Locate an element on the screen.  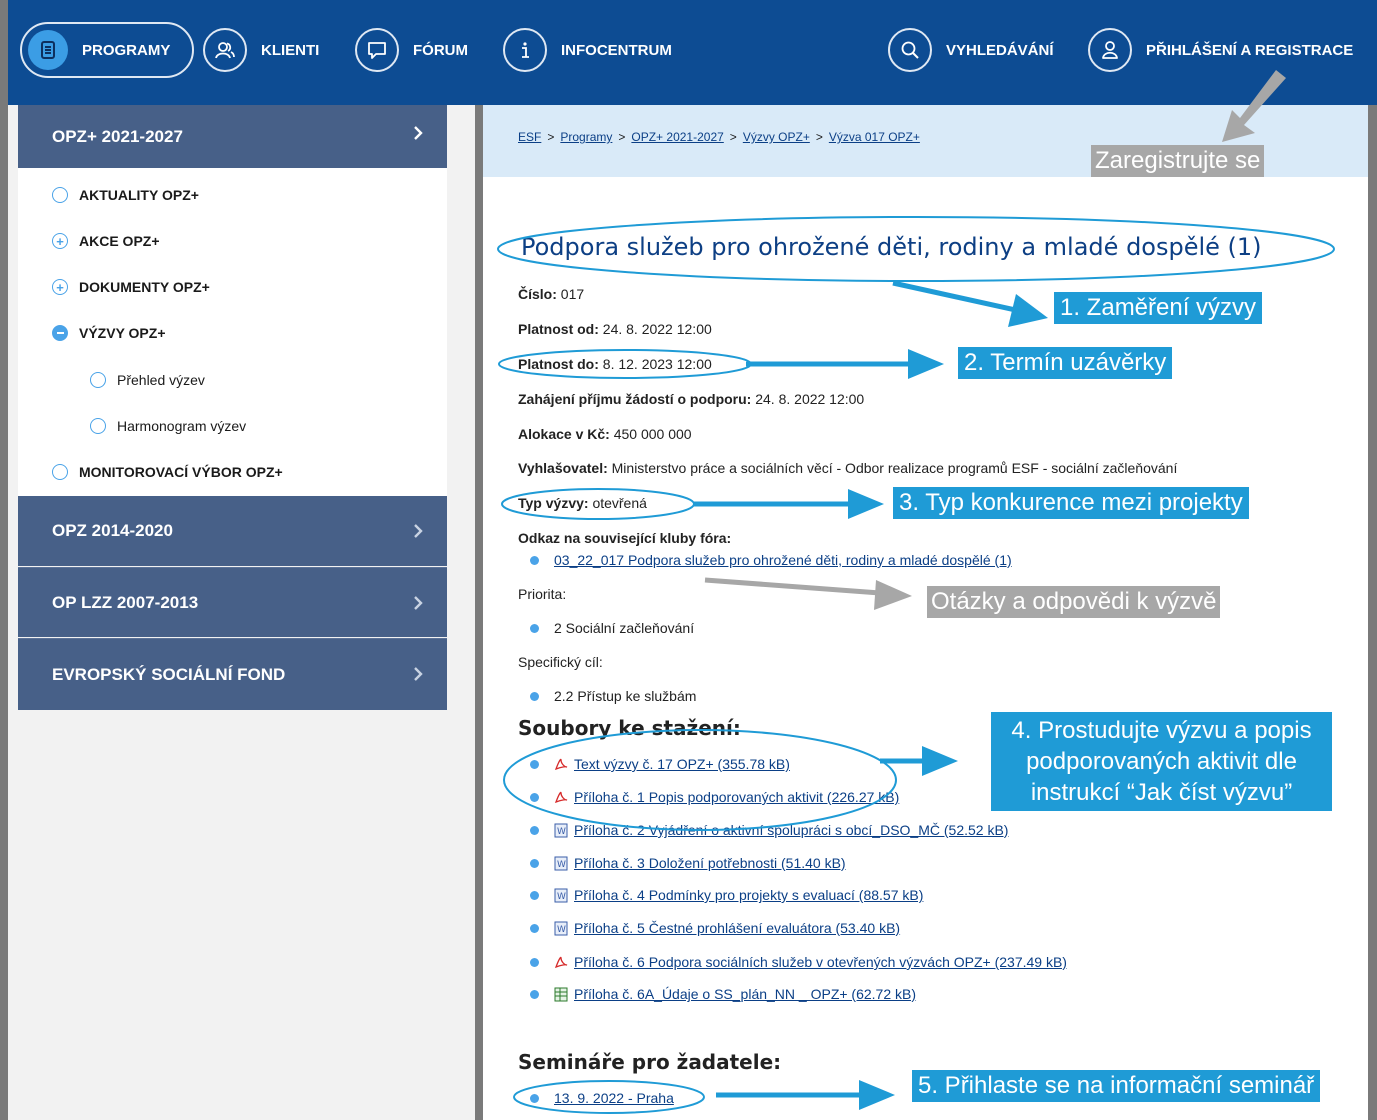
sidebar-item-akce: + AKCE OPZ+ is located at coordinates (106, 241).